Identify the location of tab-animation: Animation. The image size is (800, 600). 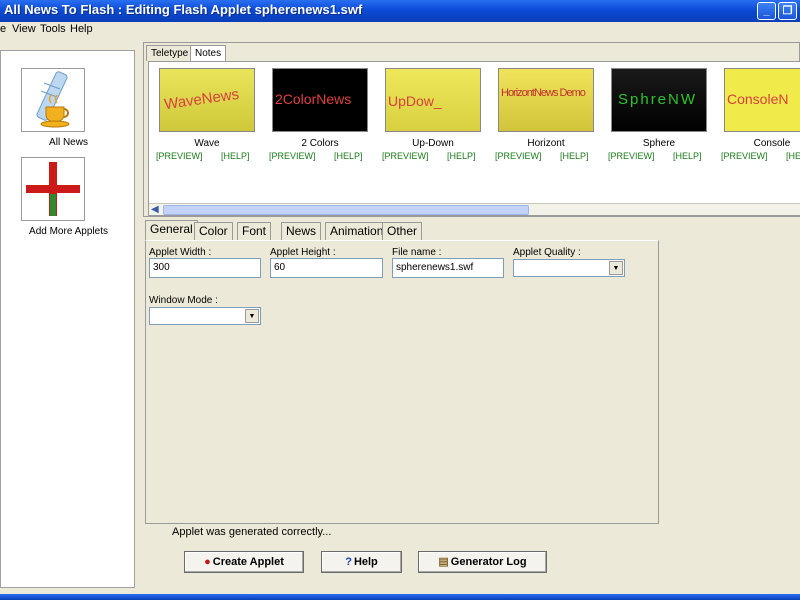
(357, 231).